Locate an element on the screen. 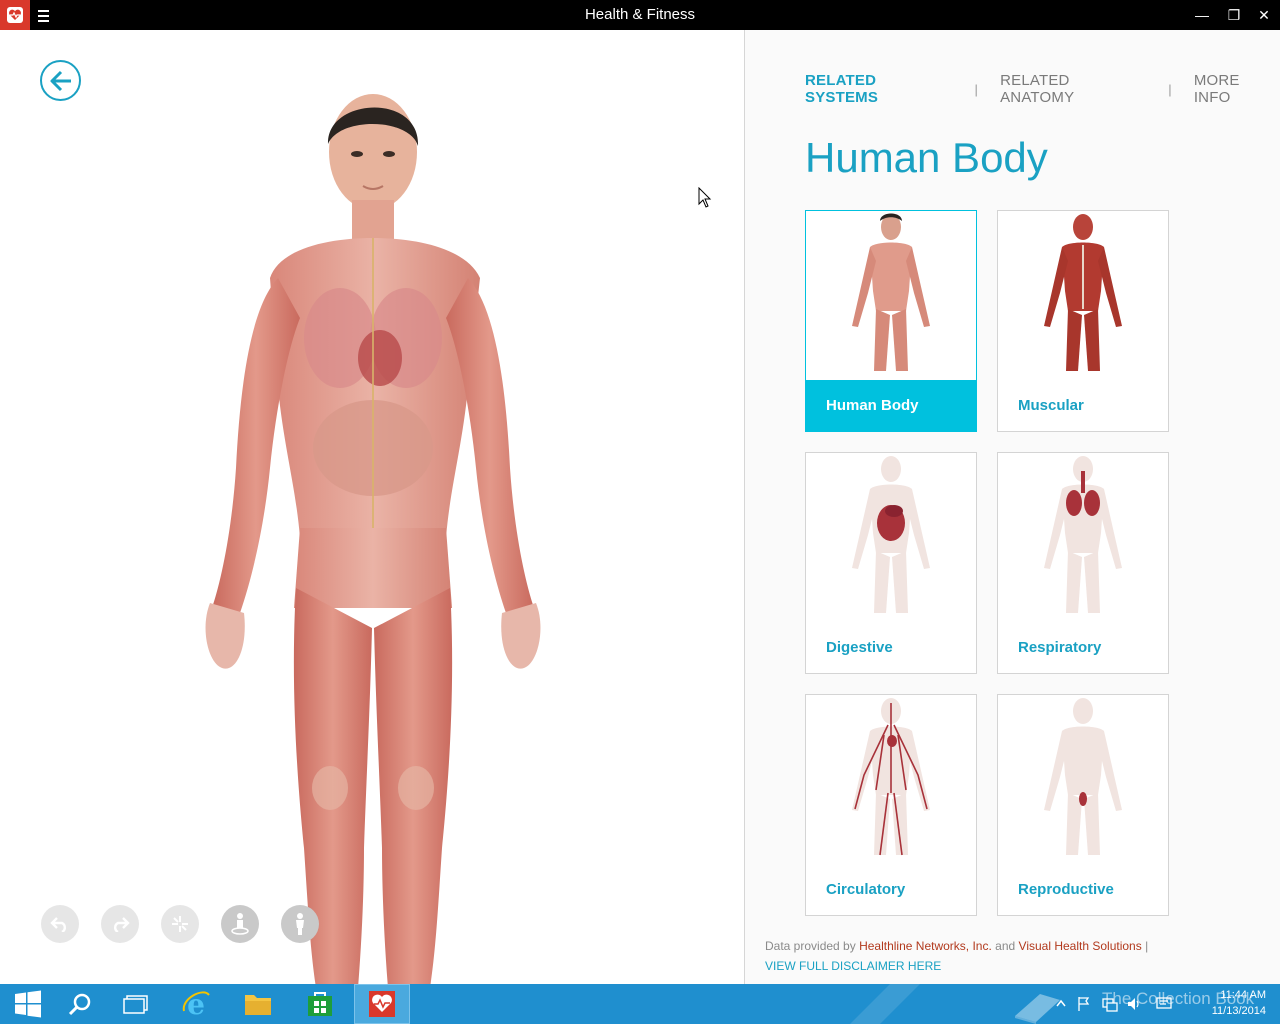 This screenshot has height=1024, width=1280. undo-button is located at coordinates (60, 924).